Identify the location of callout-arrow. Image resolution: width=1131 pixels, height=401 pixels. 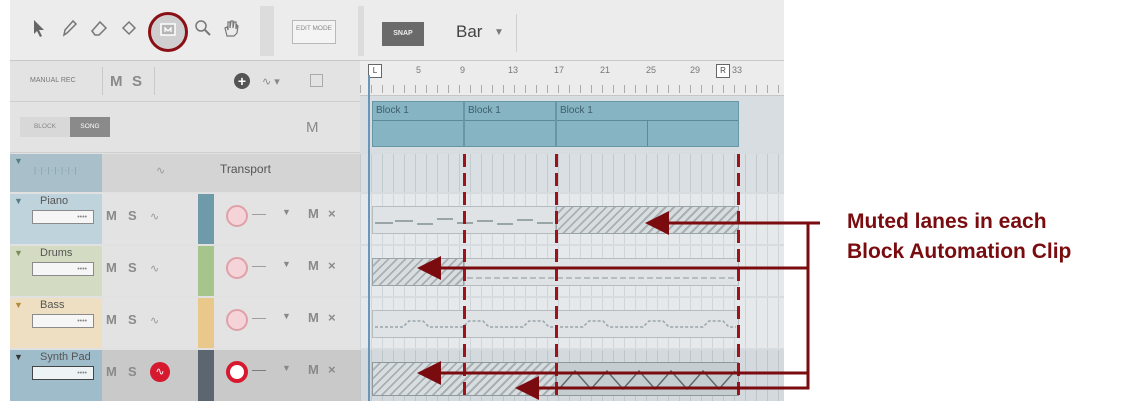
(662, 311).